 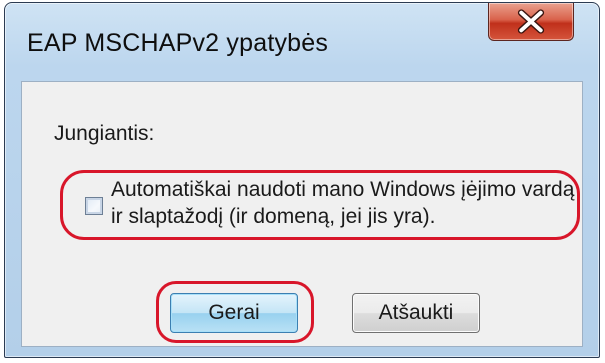 I want to click on close-button, so click(x=531, y=22).